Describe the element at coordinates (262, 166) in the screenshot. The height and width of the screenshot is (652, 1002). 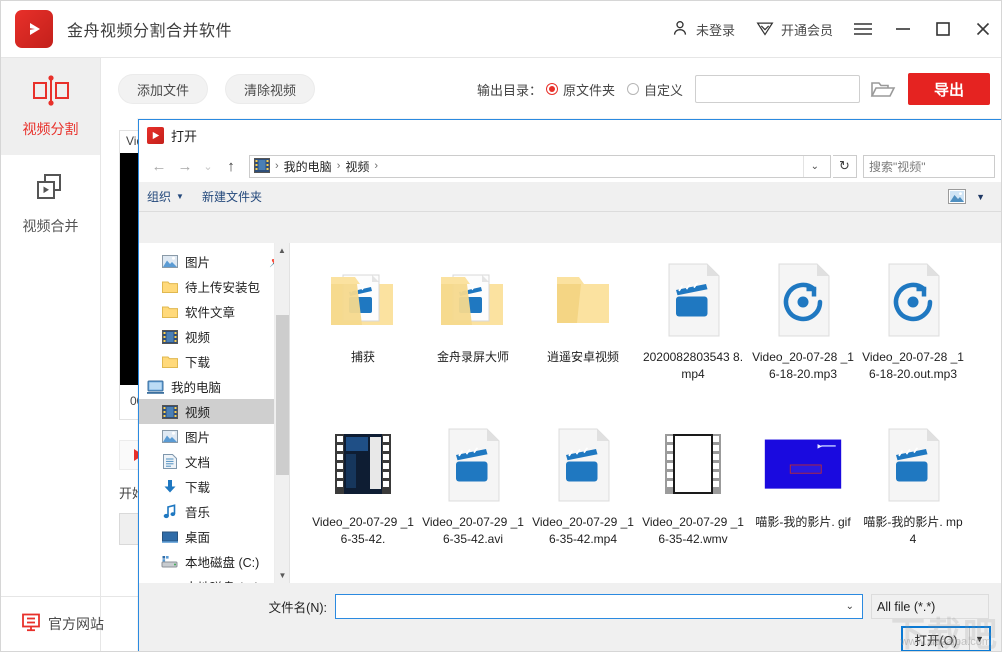
I see `video-folder-icon` at that location.